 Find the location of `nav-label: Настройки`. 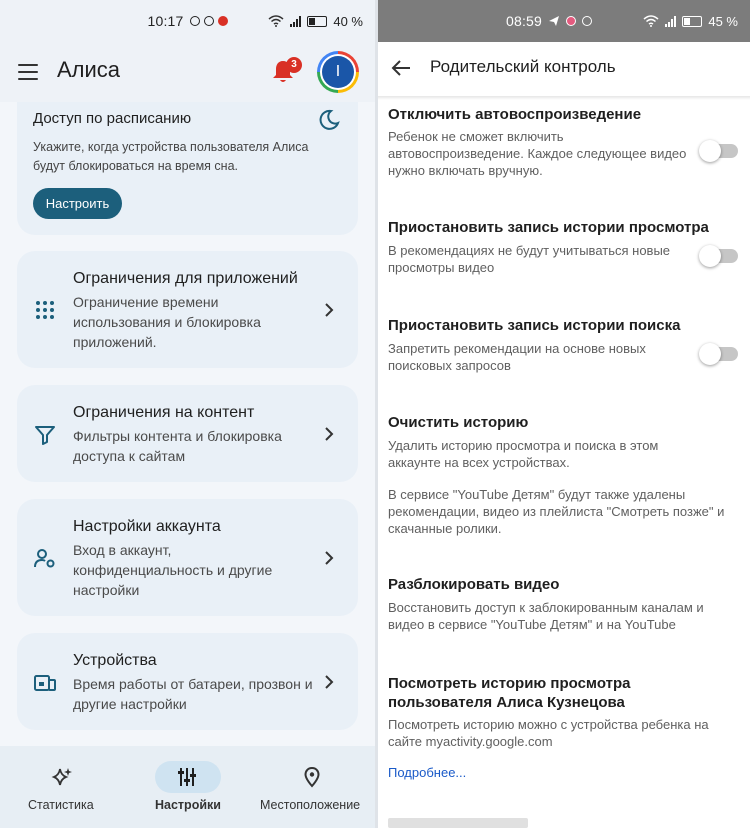

nav-label: Настройки is located at coordinates (188, 805).